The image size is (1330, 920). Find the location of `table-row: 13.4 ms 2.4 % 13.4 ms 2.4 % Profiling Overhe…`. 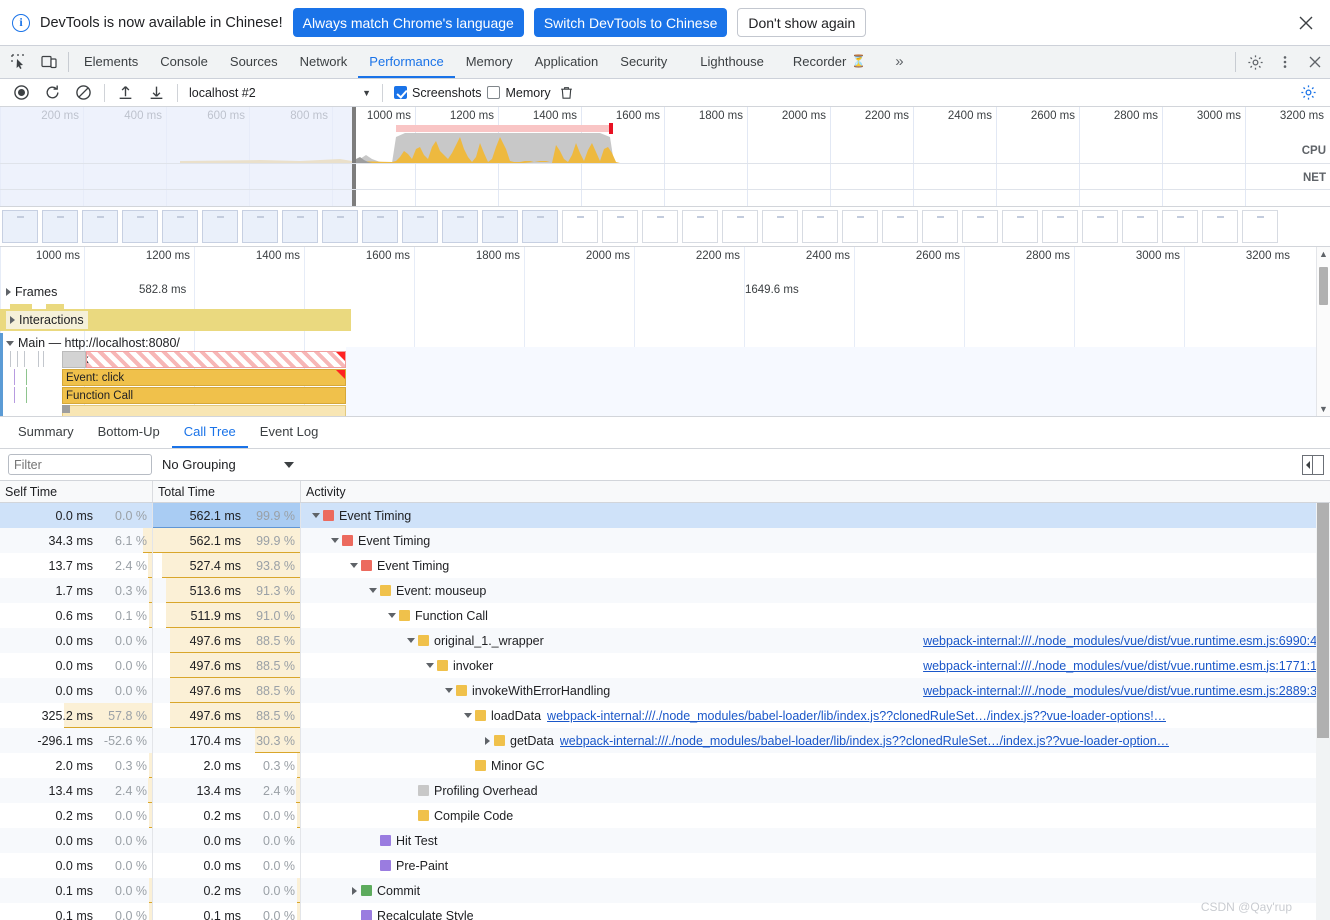

table-row: 13.4 ms 2.4 % 13.4 ms 2.4 % Profiling Overhe… is located at coordinates (665, 790).